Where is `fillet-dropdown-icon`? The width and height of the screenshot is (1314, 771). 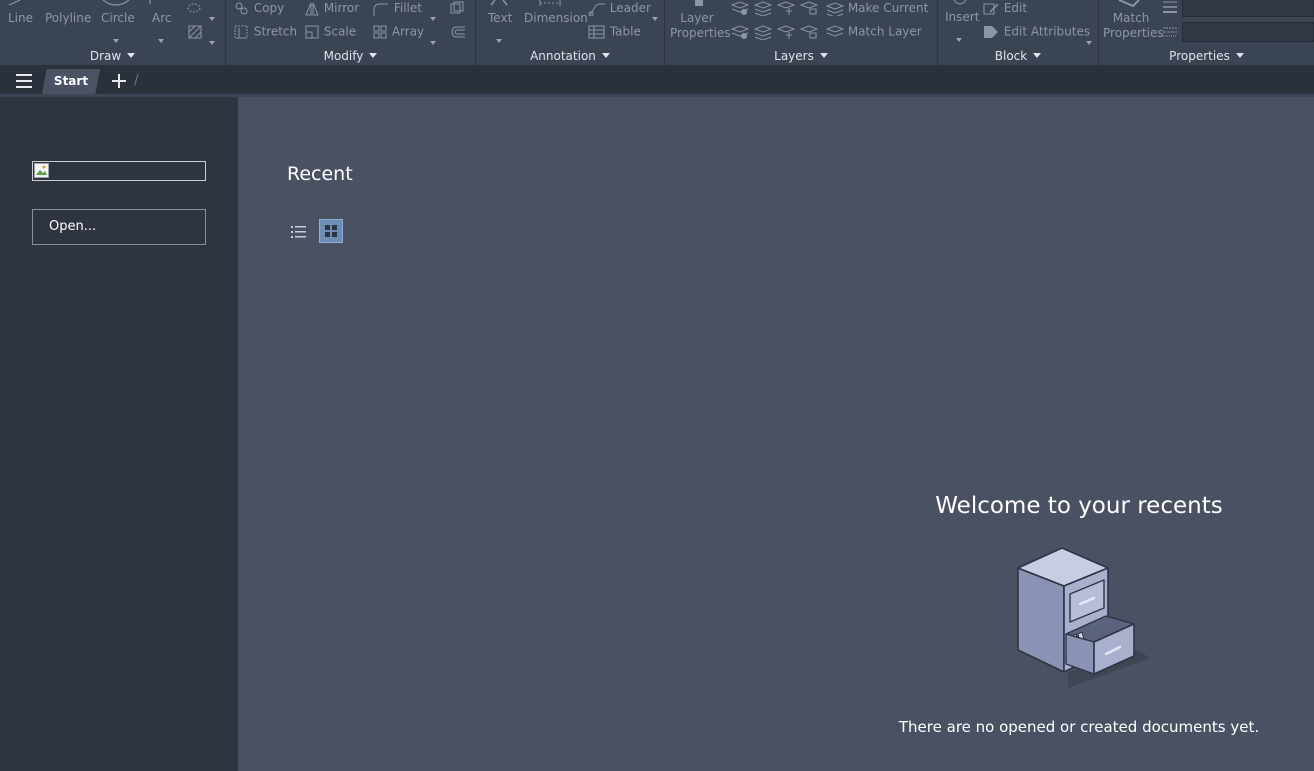 fillet-dropdown-icon is located at coordinates (433, 15).